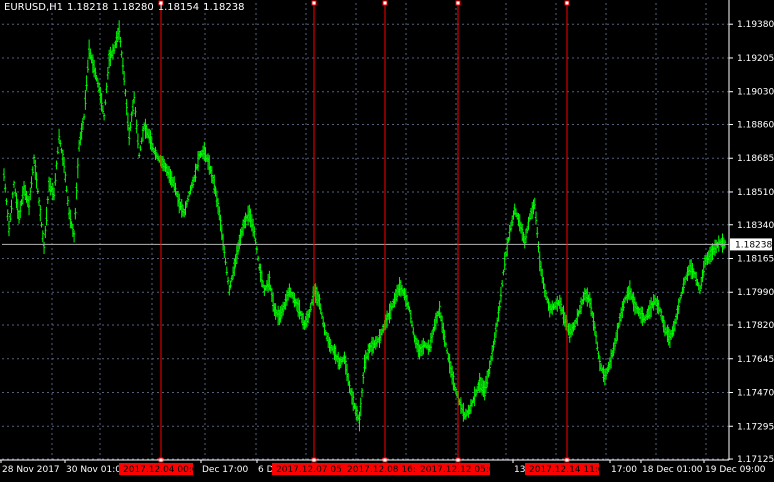 This screenshot has width=774, height=482. I want to click on x-tick-label: Dec 17:00, so click(225, 470).